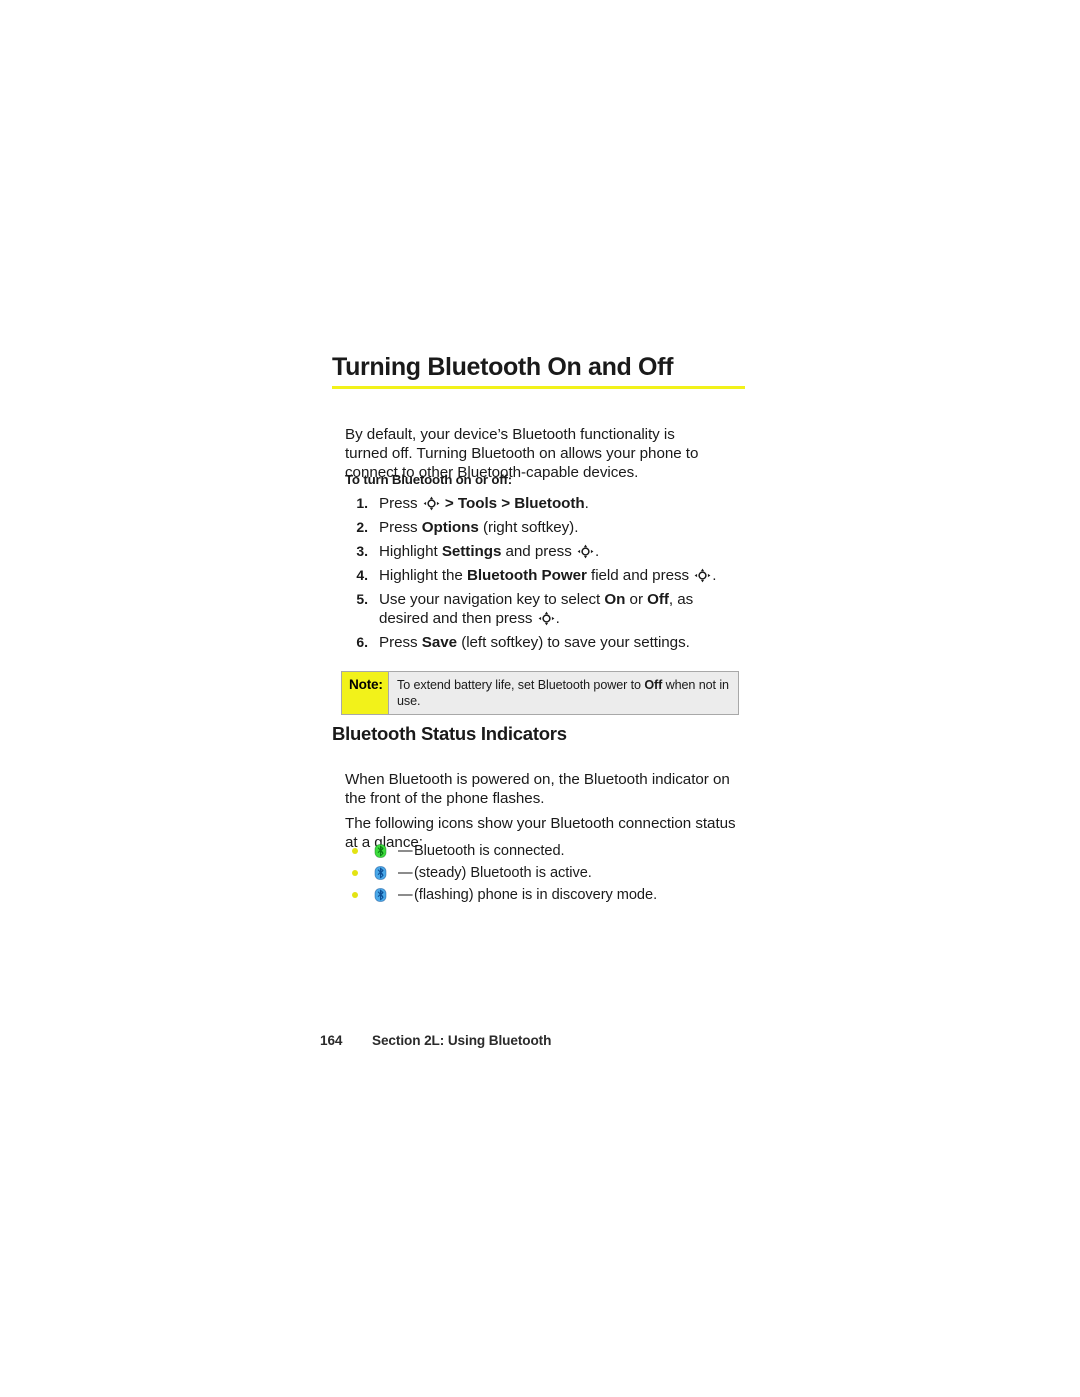  I want to click on step-text: Press Options (right softkey)., so click(562, 527).